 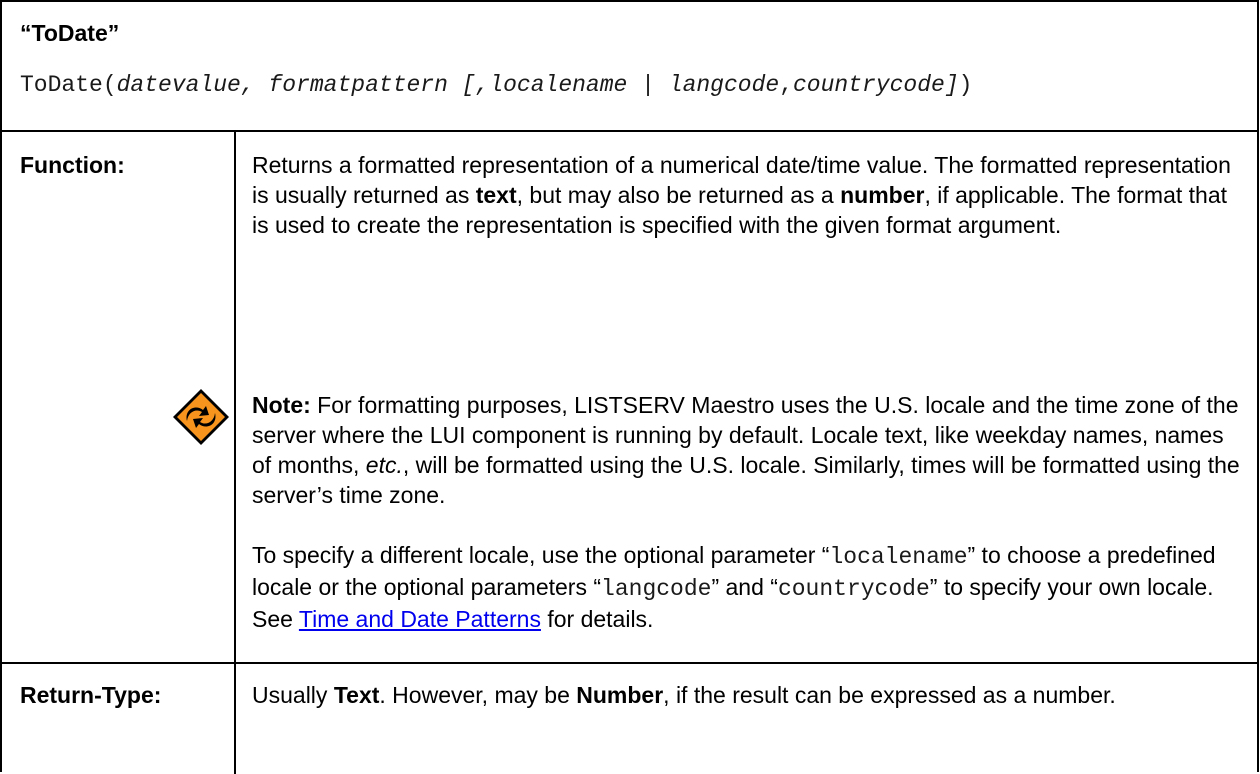 I want to click on signature-func: ToDate(, so click(x=68, y=85).